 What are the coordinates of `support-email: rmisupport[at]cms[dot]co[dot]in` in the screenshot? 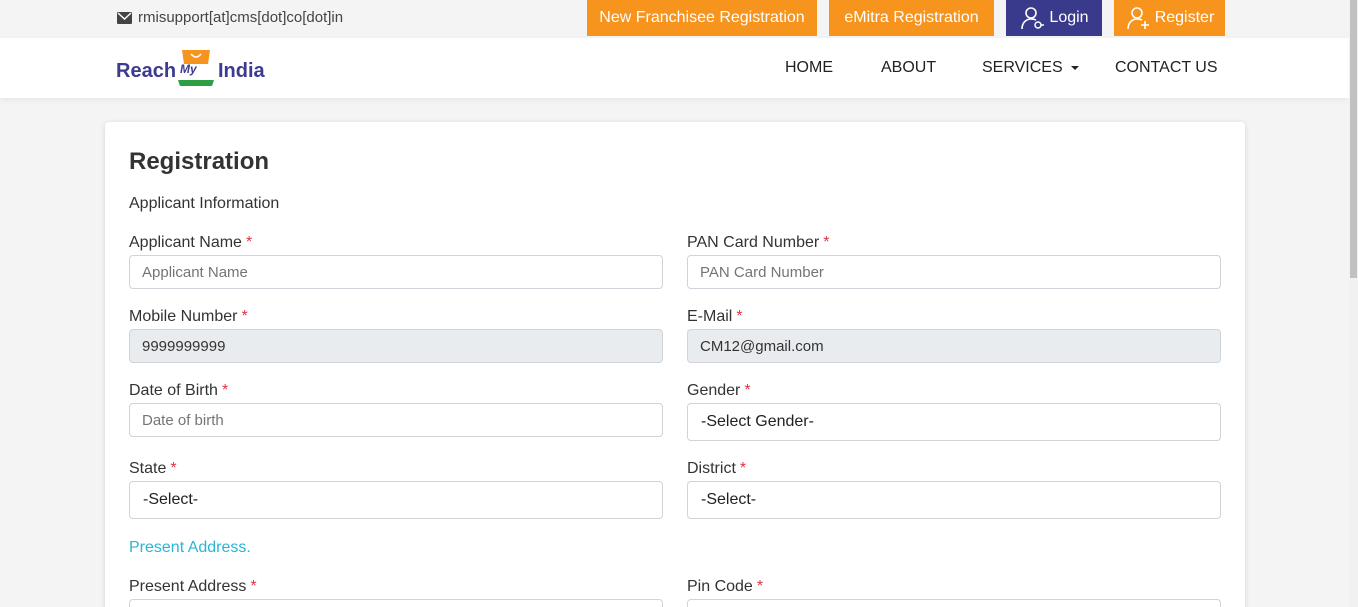 It's located at (230, 17).